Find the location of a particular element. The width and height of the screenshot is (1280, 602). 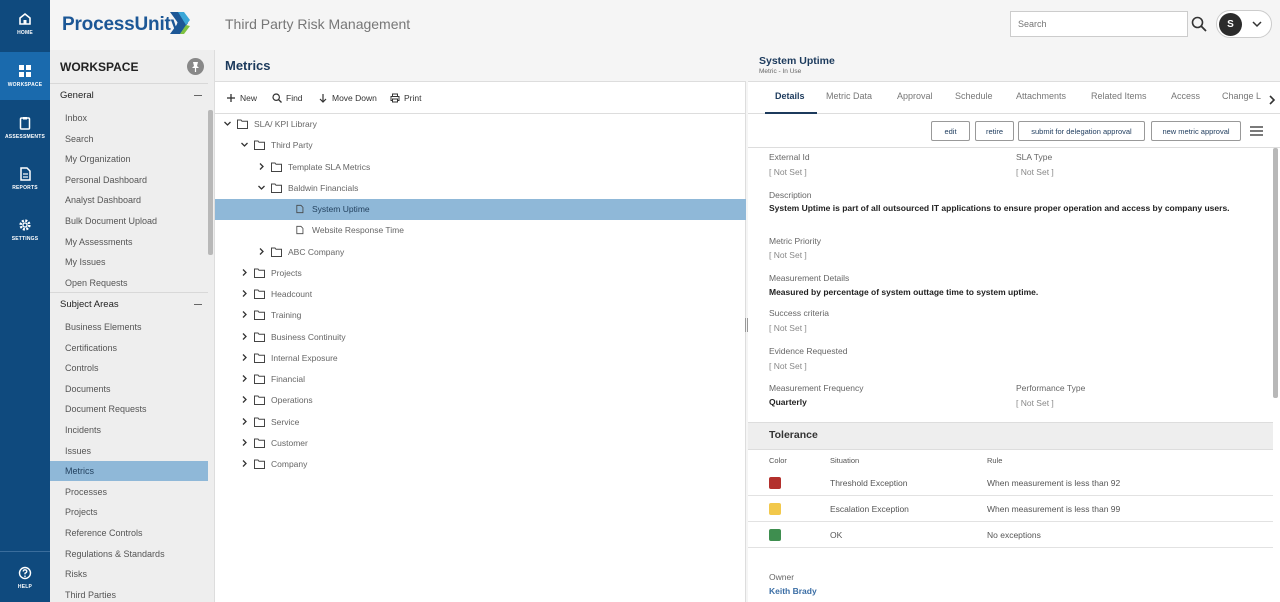

sidebar-item: Controls is located at coordinates (129, 368).